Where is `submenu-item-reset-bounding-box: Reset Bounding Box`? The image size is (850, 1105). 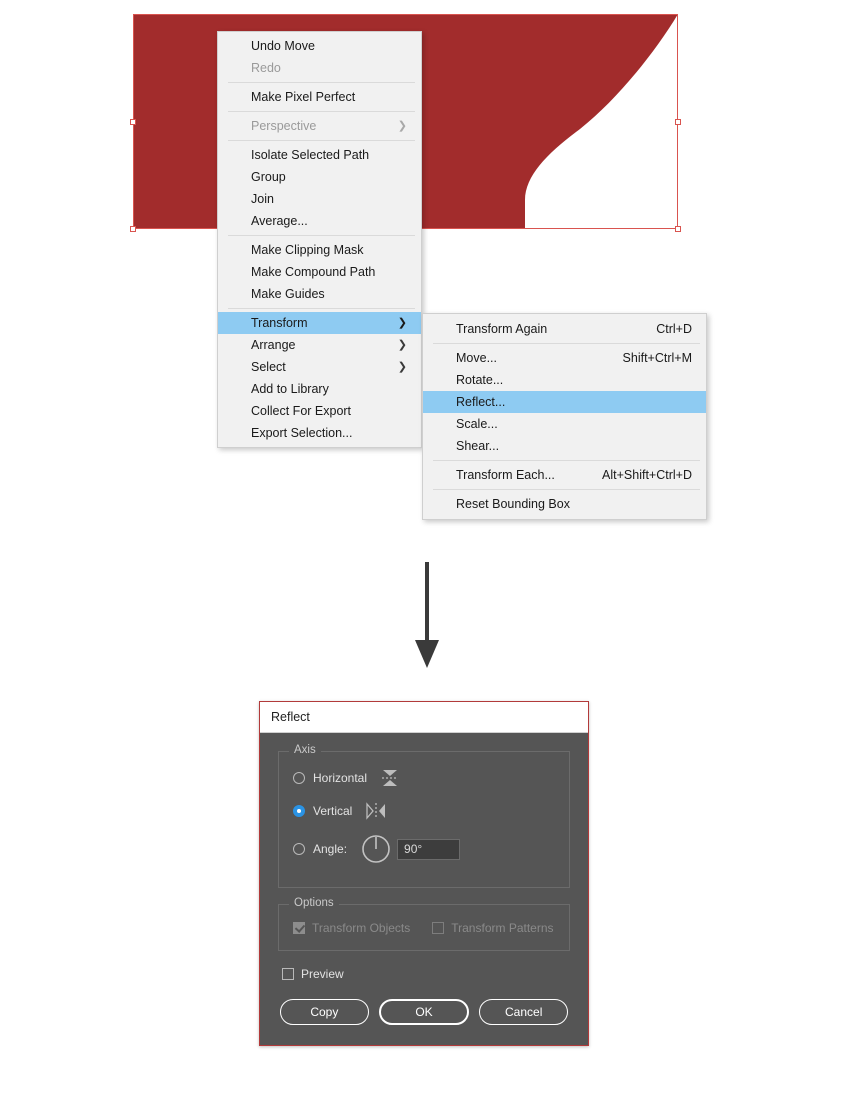 submenu-item-reset-bounding-box: Reset Bounding Box is located at coordinates (564, 504).